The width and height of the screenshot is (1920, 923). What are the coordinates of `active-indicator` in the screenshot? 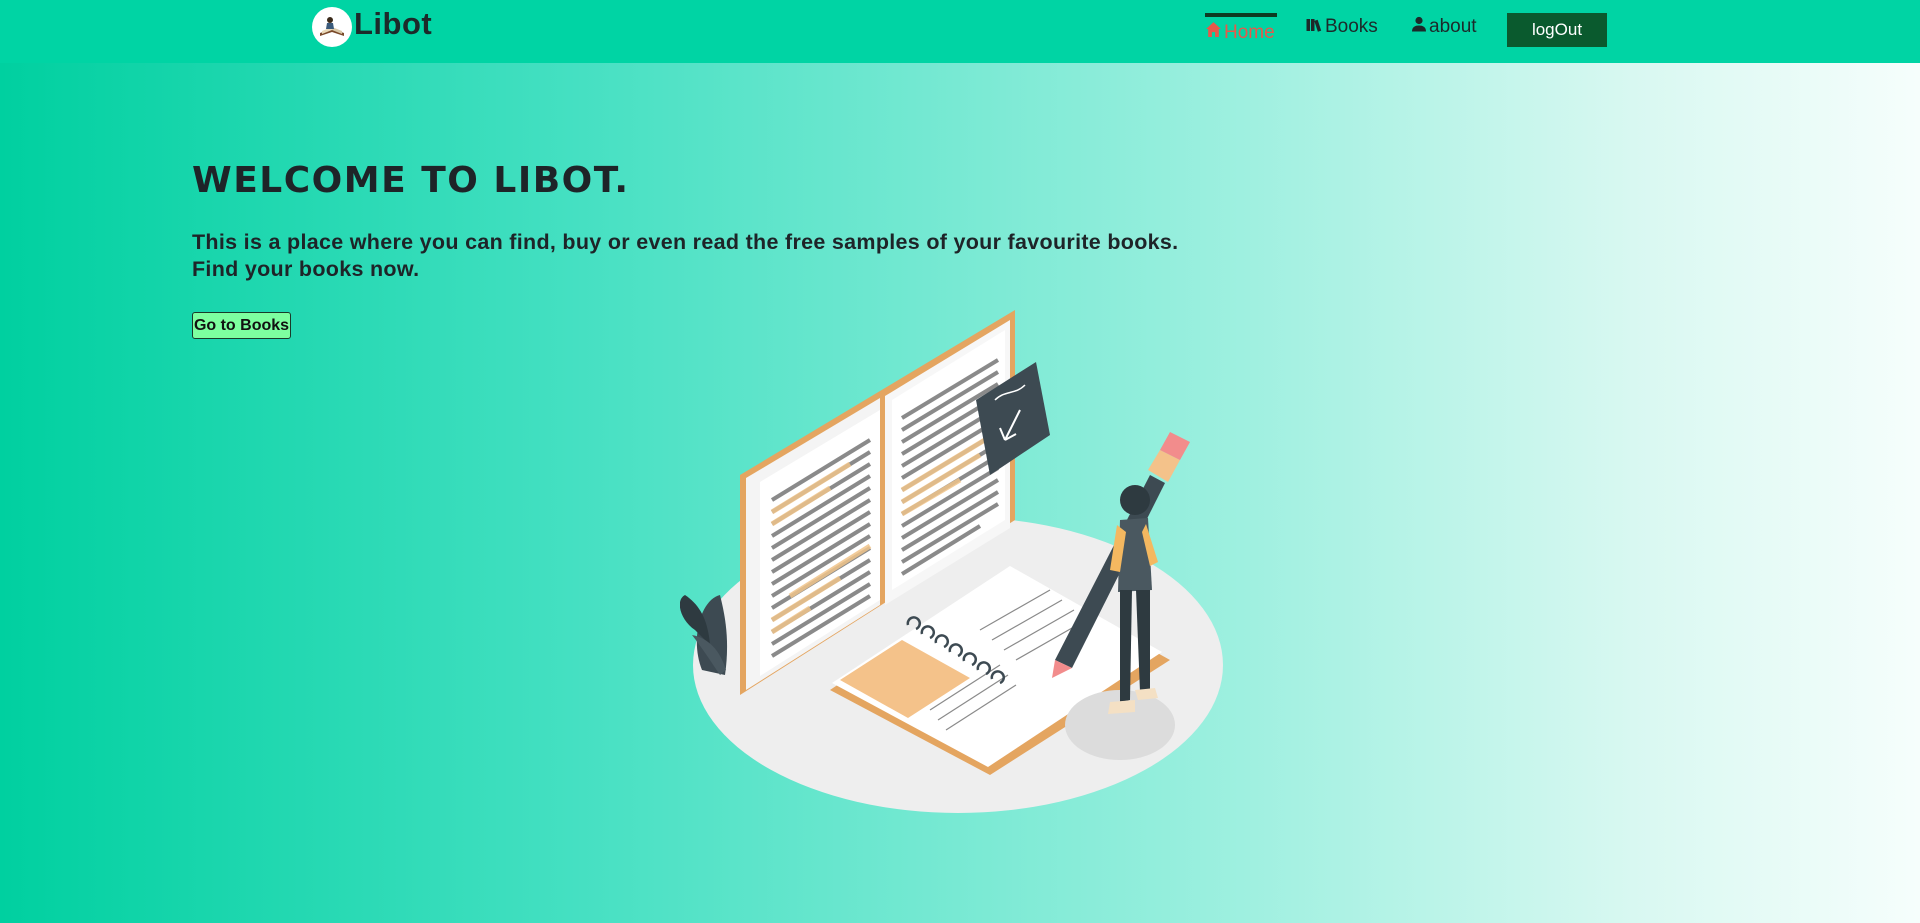 It's located at (1241, 15).